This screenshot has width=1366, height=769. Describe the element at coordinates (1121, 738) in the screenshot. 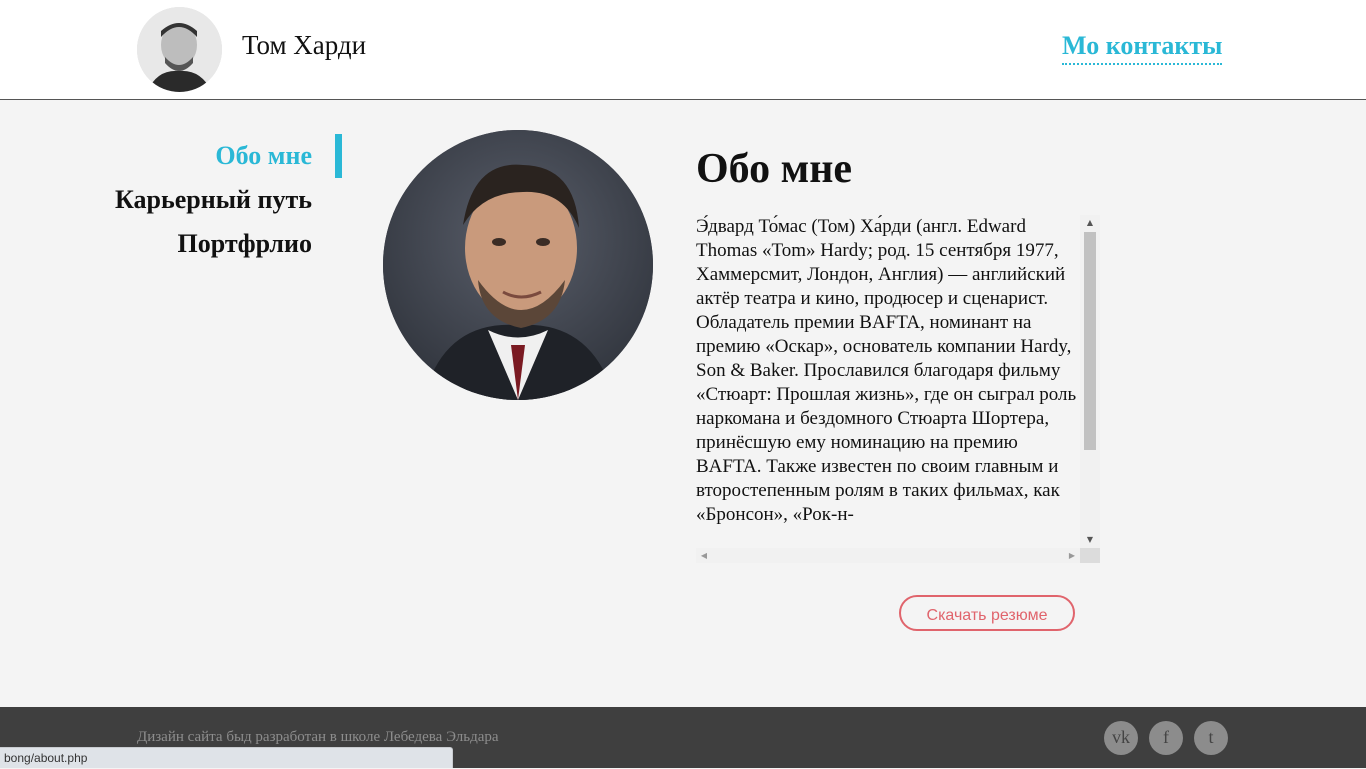

I see `vk-icon: vk` at that location.